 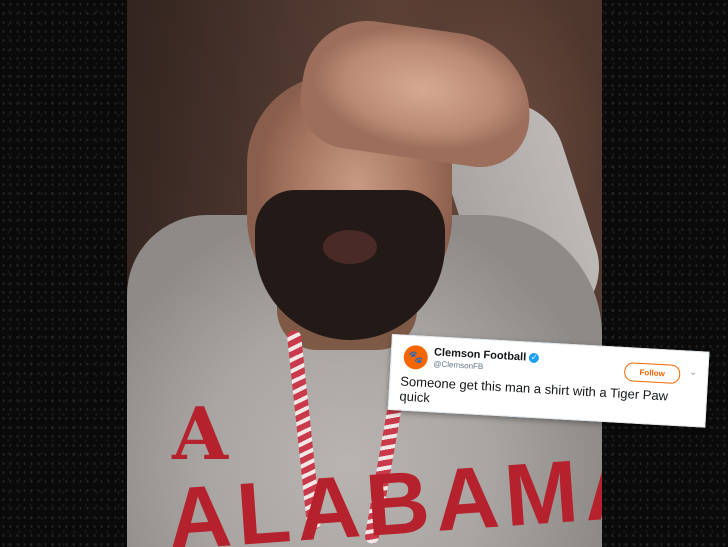 I want to click on verified-badge-icon: ✓, so click(x=534, y=358).